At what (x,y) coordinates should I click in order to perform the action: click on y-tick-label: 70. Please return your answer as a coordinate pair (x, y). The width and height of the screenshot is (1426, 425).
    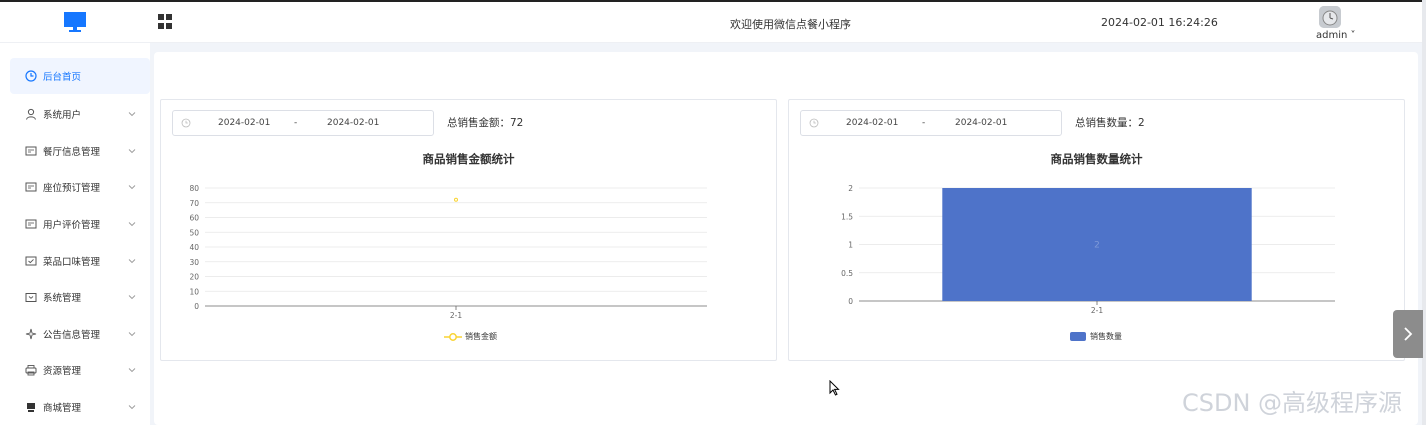
    Looking at the image, I should click on (194, 203).